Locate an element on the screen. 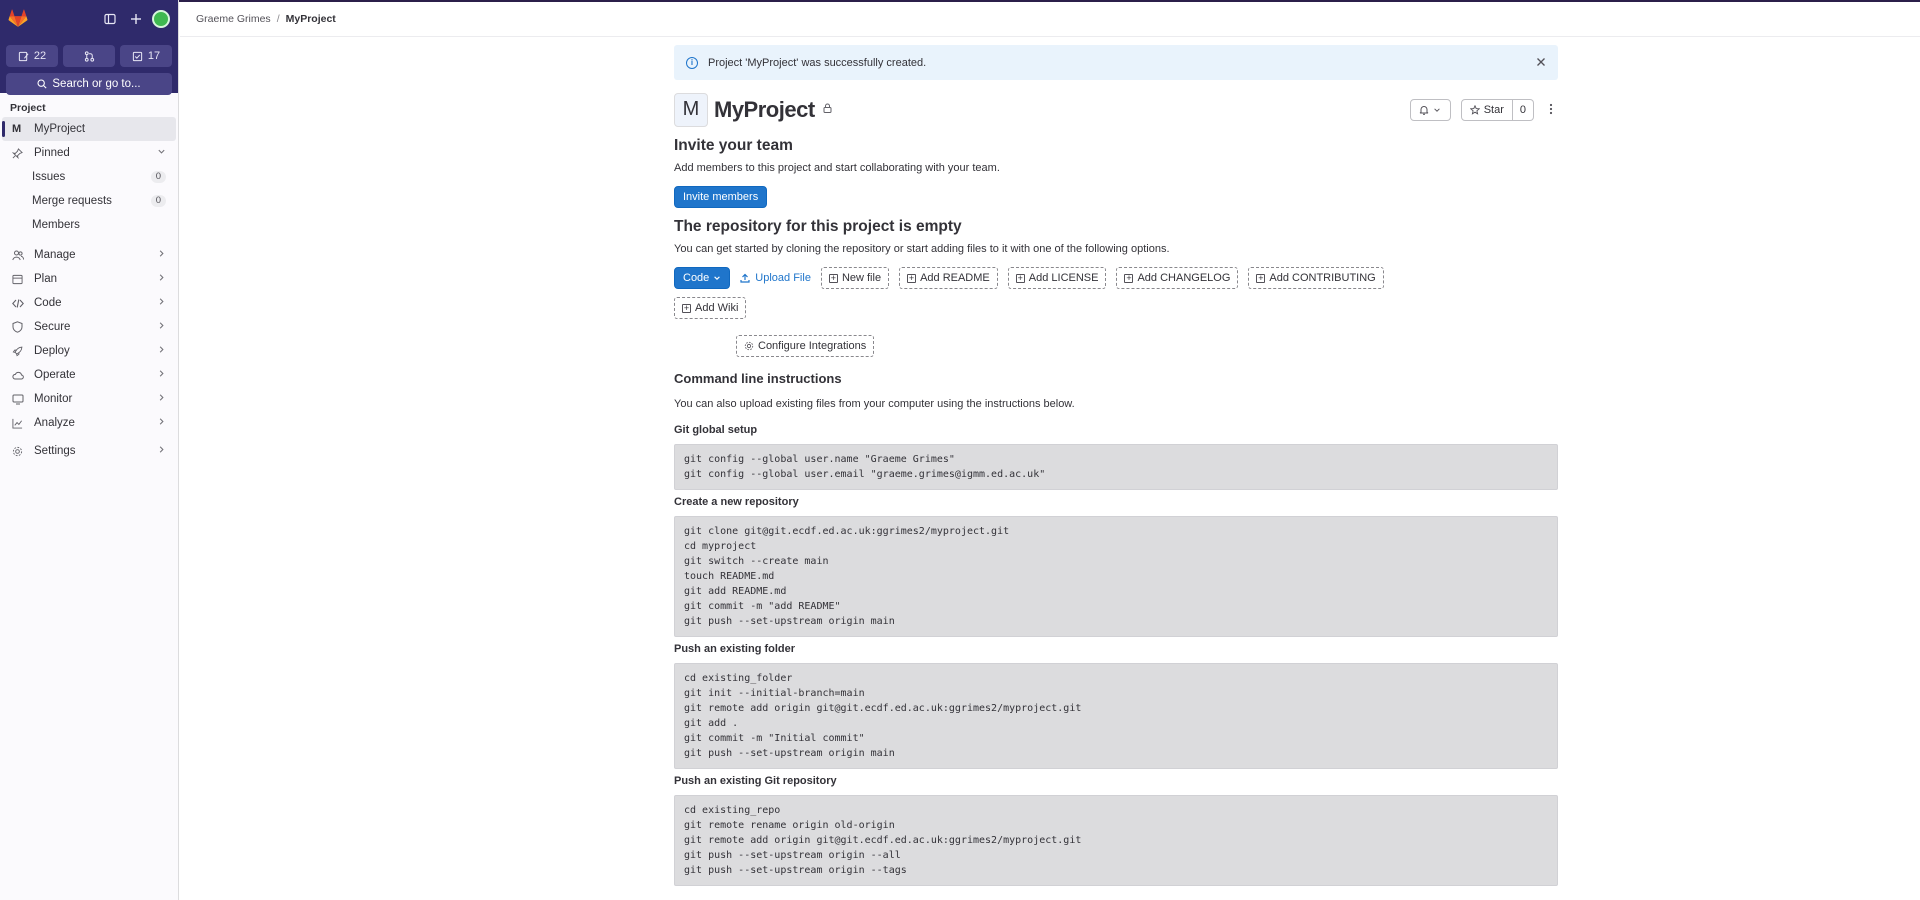  user-avatar is located at coordinates (161, 19).